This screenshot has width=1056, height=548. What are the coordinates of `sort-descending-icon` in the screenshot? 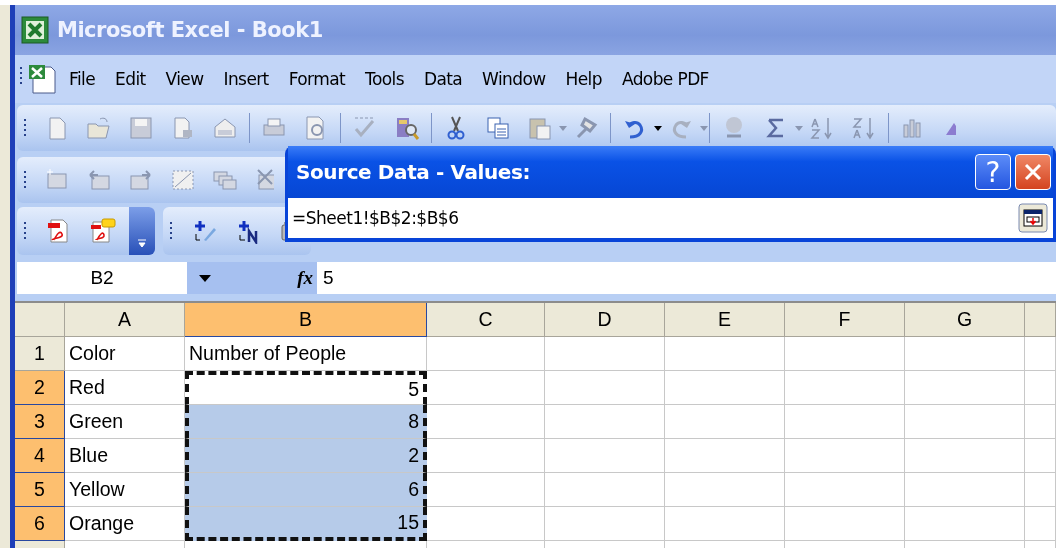 It's located at (864, 128).